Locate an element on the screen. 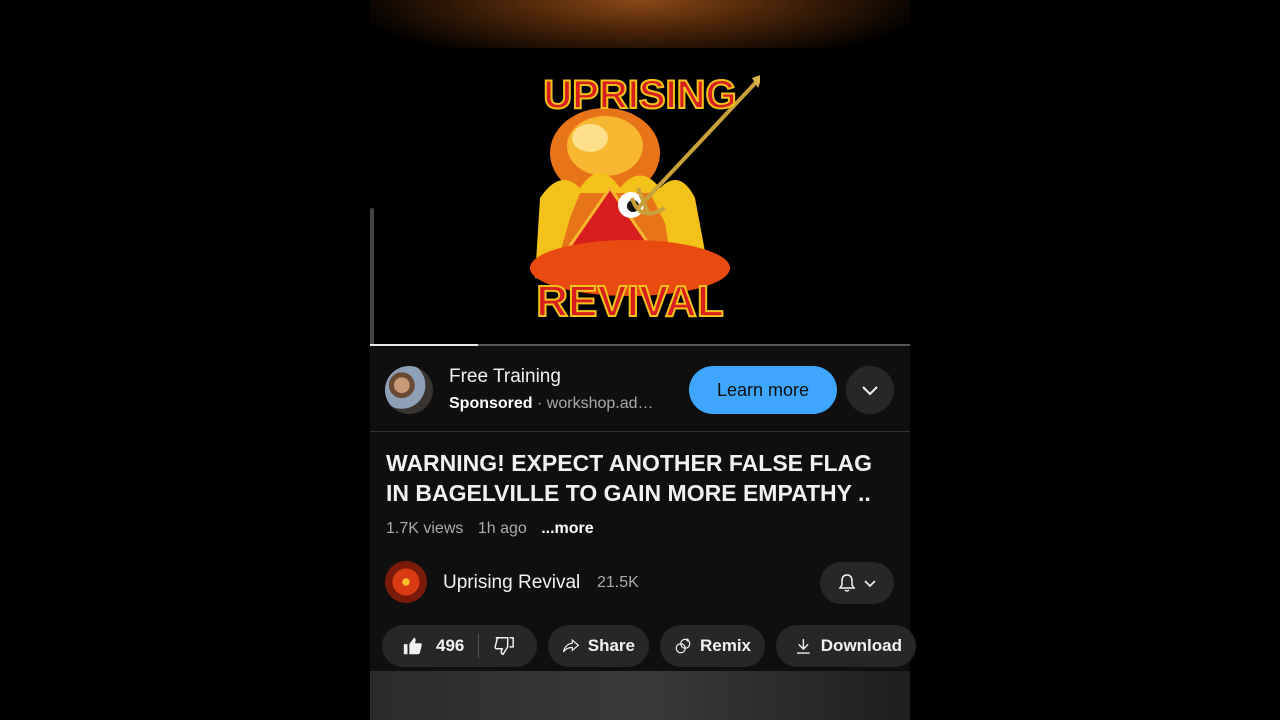 The width and height of the screenshot is (1280, 720). sponsored-label: Sponsored is located at coordinates (491, 403).